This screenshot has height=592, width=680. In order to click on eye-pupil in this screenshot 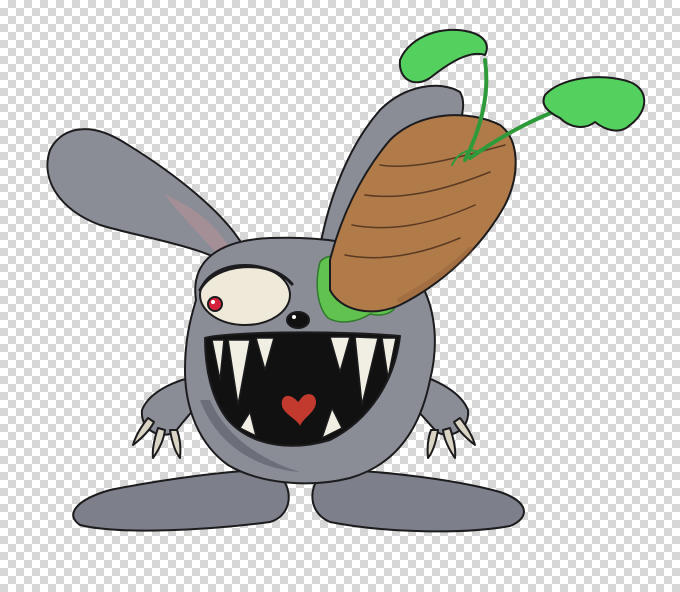, I will do `click(215, 304)`.